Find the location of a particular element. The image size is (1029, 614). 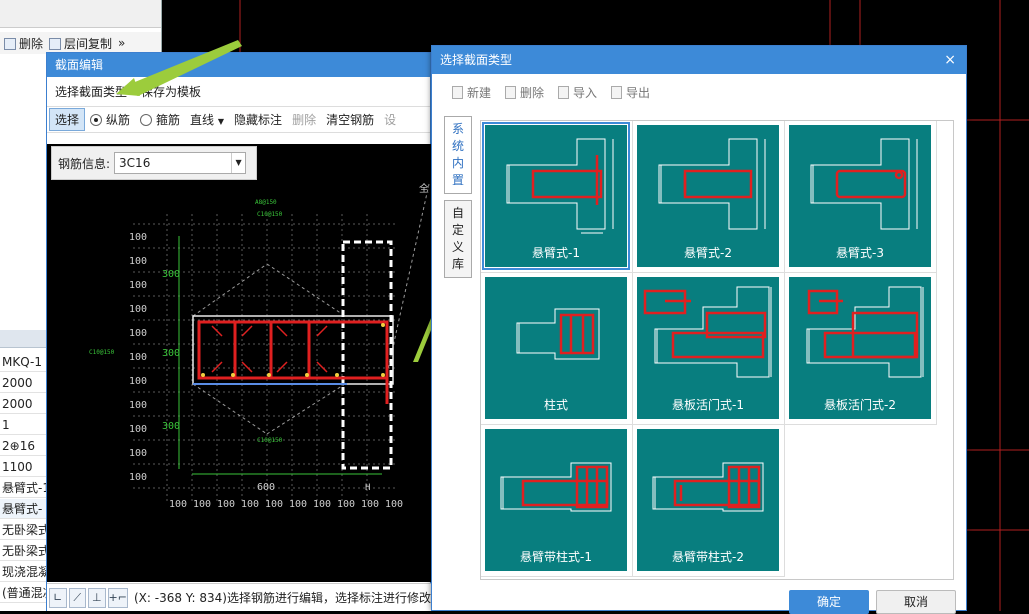

suspended-door-section-icon is located at coordinates (865, 332).